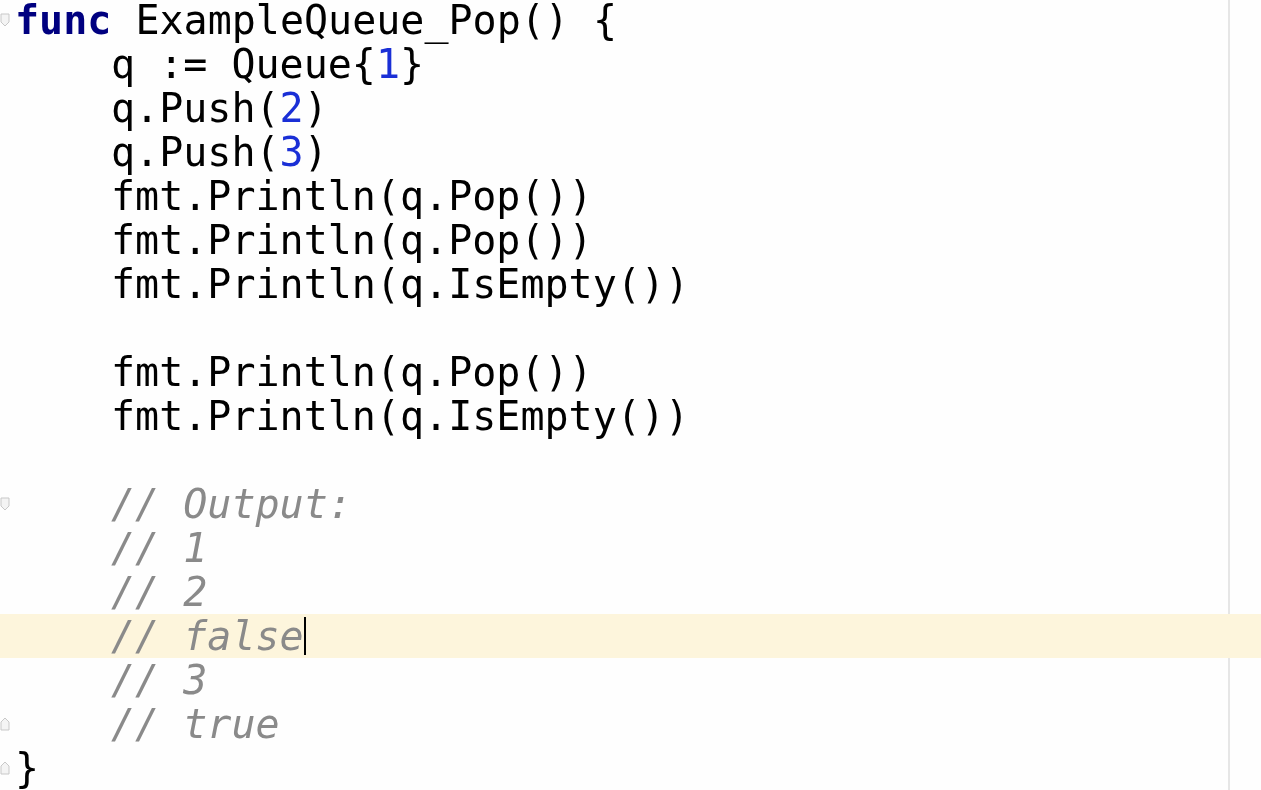 The image size is (1261, 790). I want to click on code-line: q.Push(2), so click(219, 108).